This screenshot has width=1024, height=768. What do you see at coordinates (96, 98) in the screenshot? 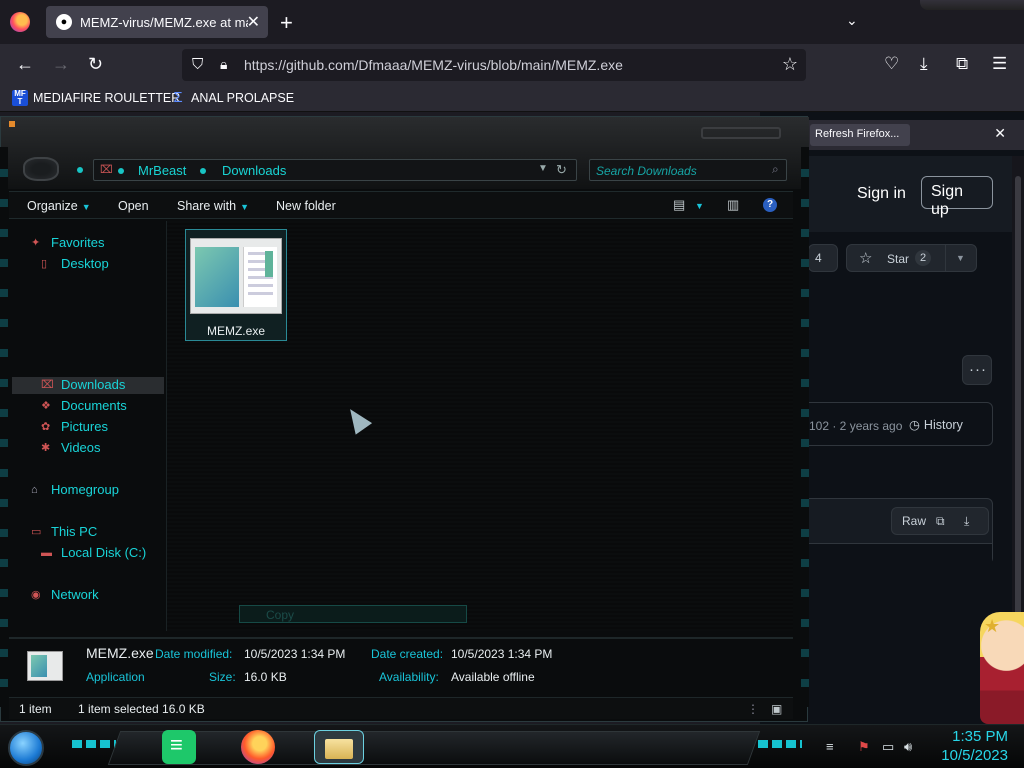
I see `bookmark-mediafire: MF T MEDIAFIRE ROULETTER` at bounding box center [96, 98].